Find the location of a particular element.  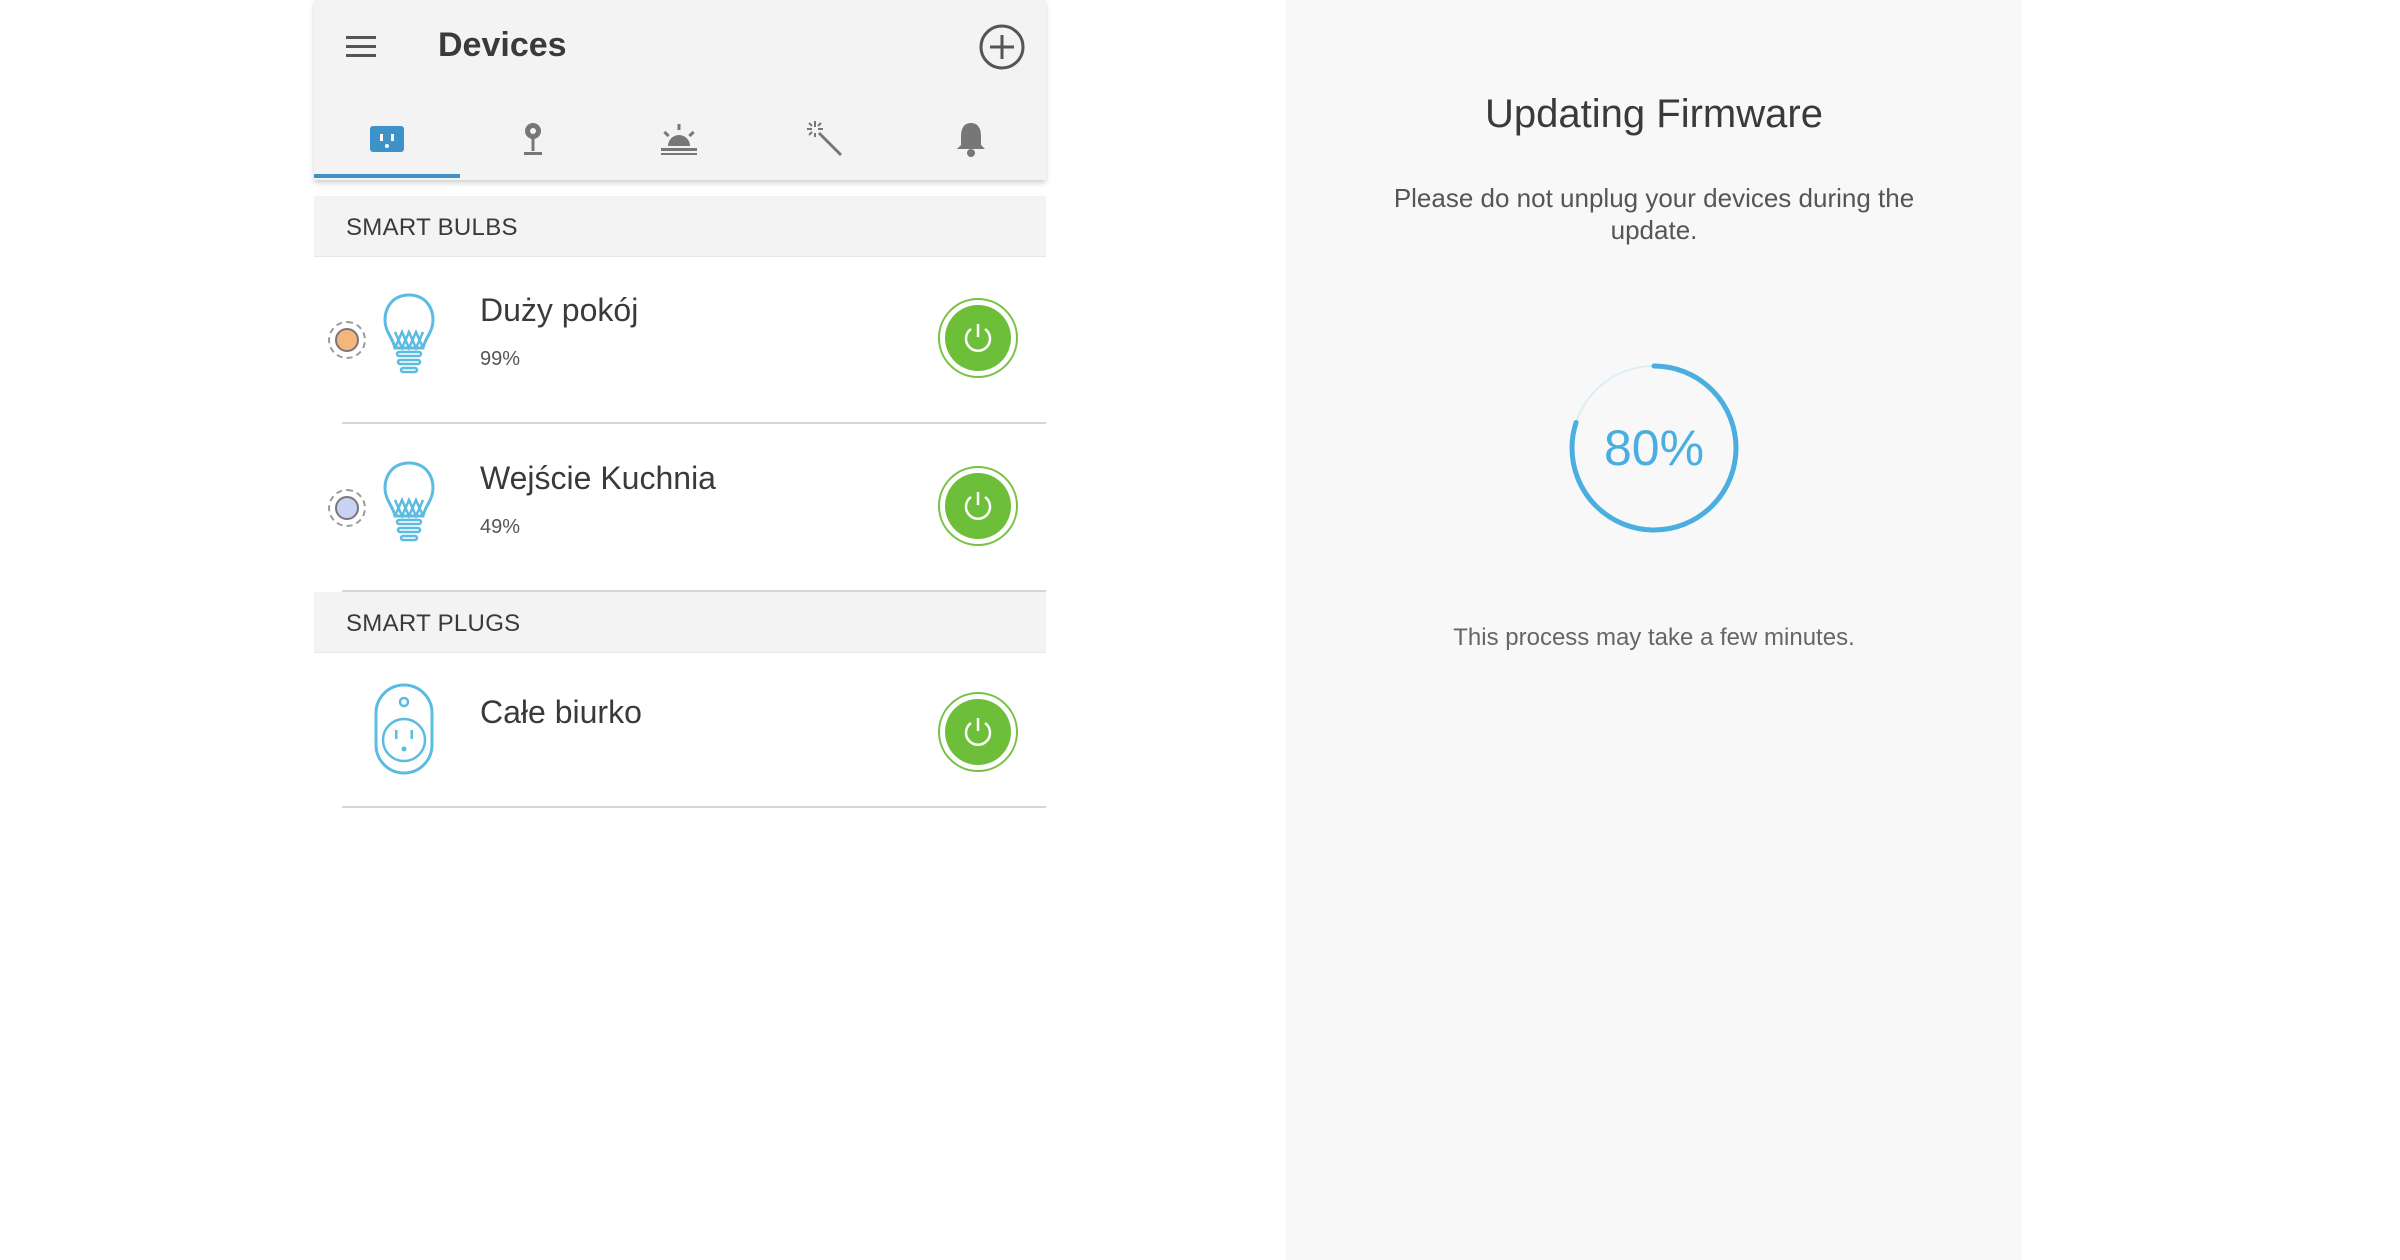

device-brightness: 49% is located at coordinates (500, 527).